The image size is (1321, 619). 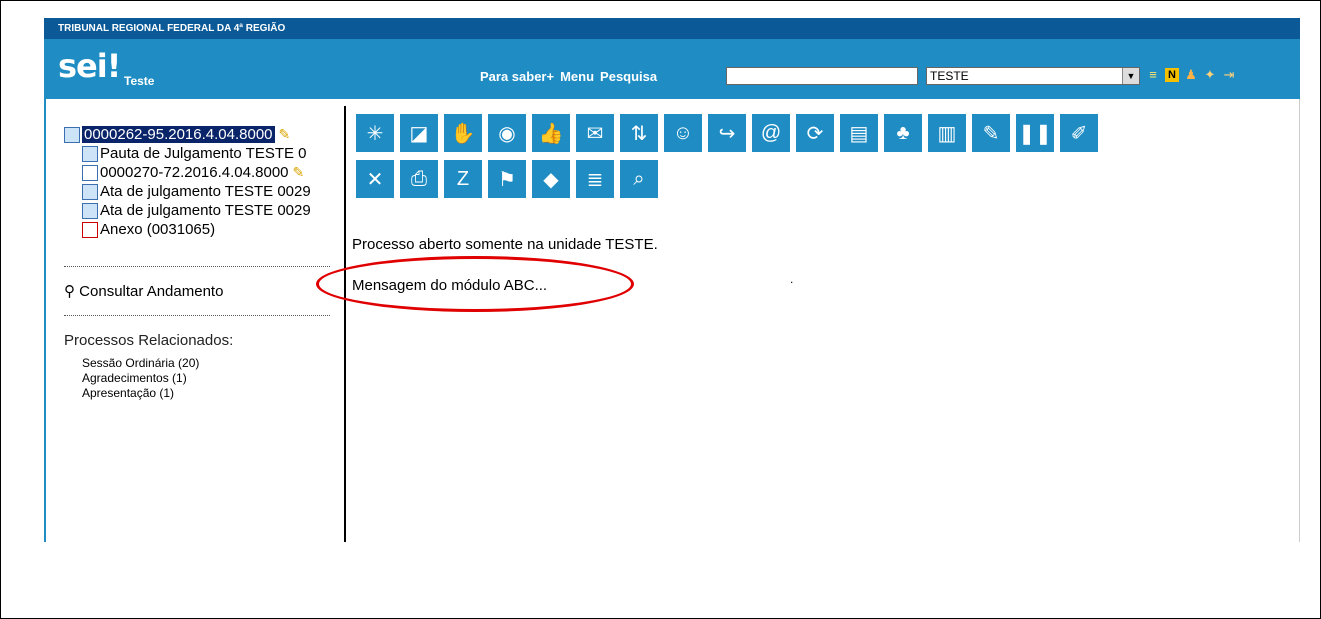 I want to click on assign-process-icon: ✋, so click(x=463, y=133).